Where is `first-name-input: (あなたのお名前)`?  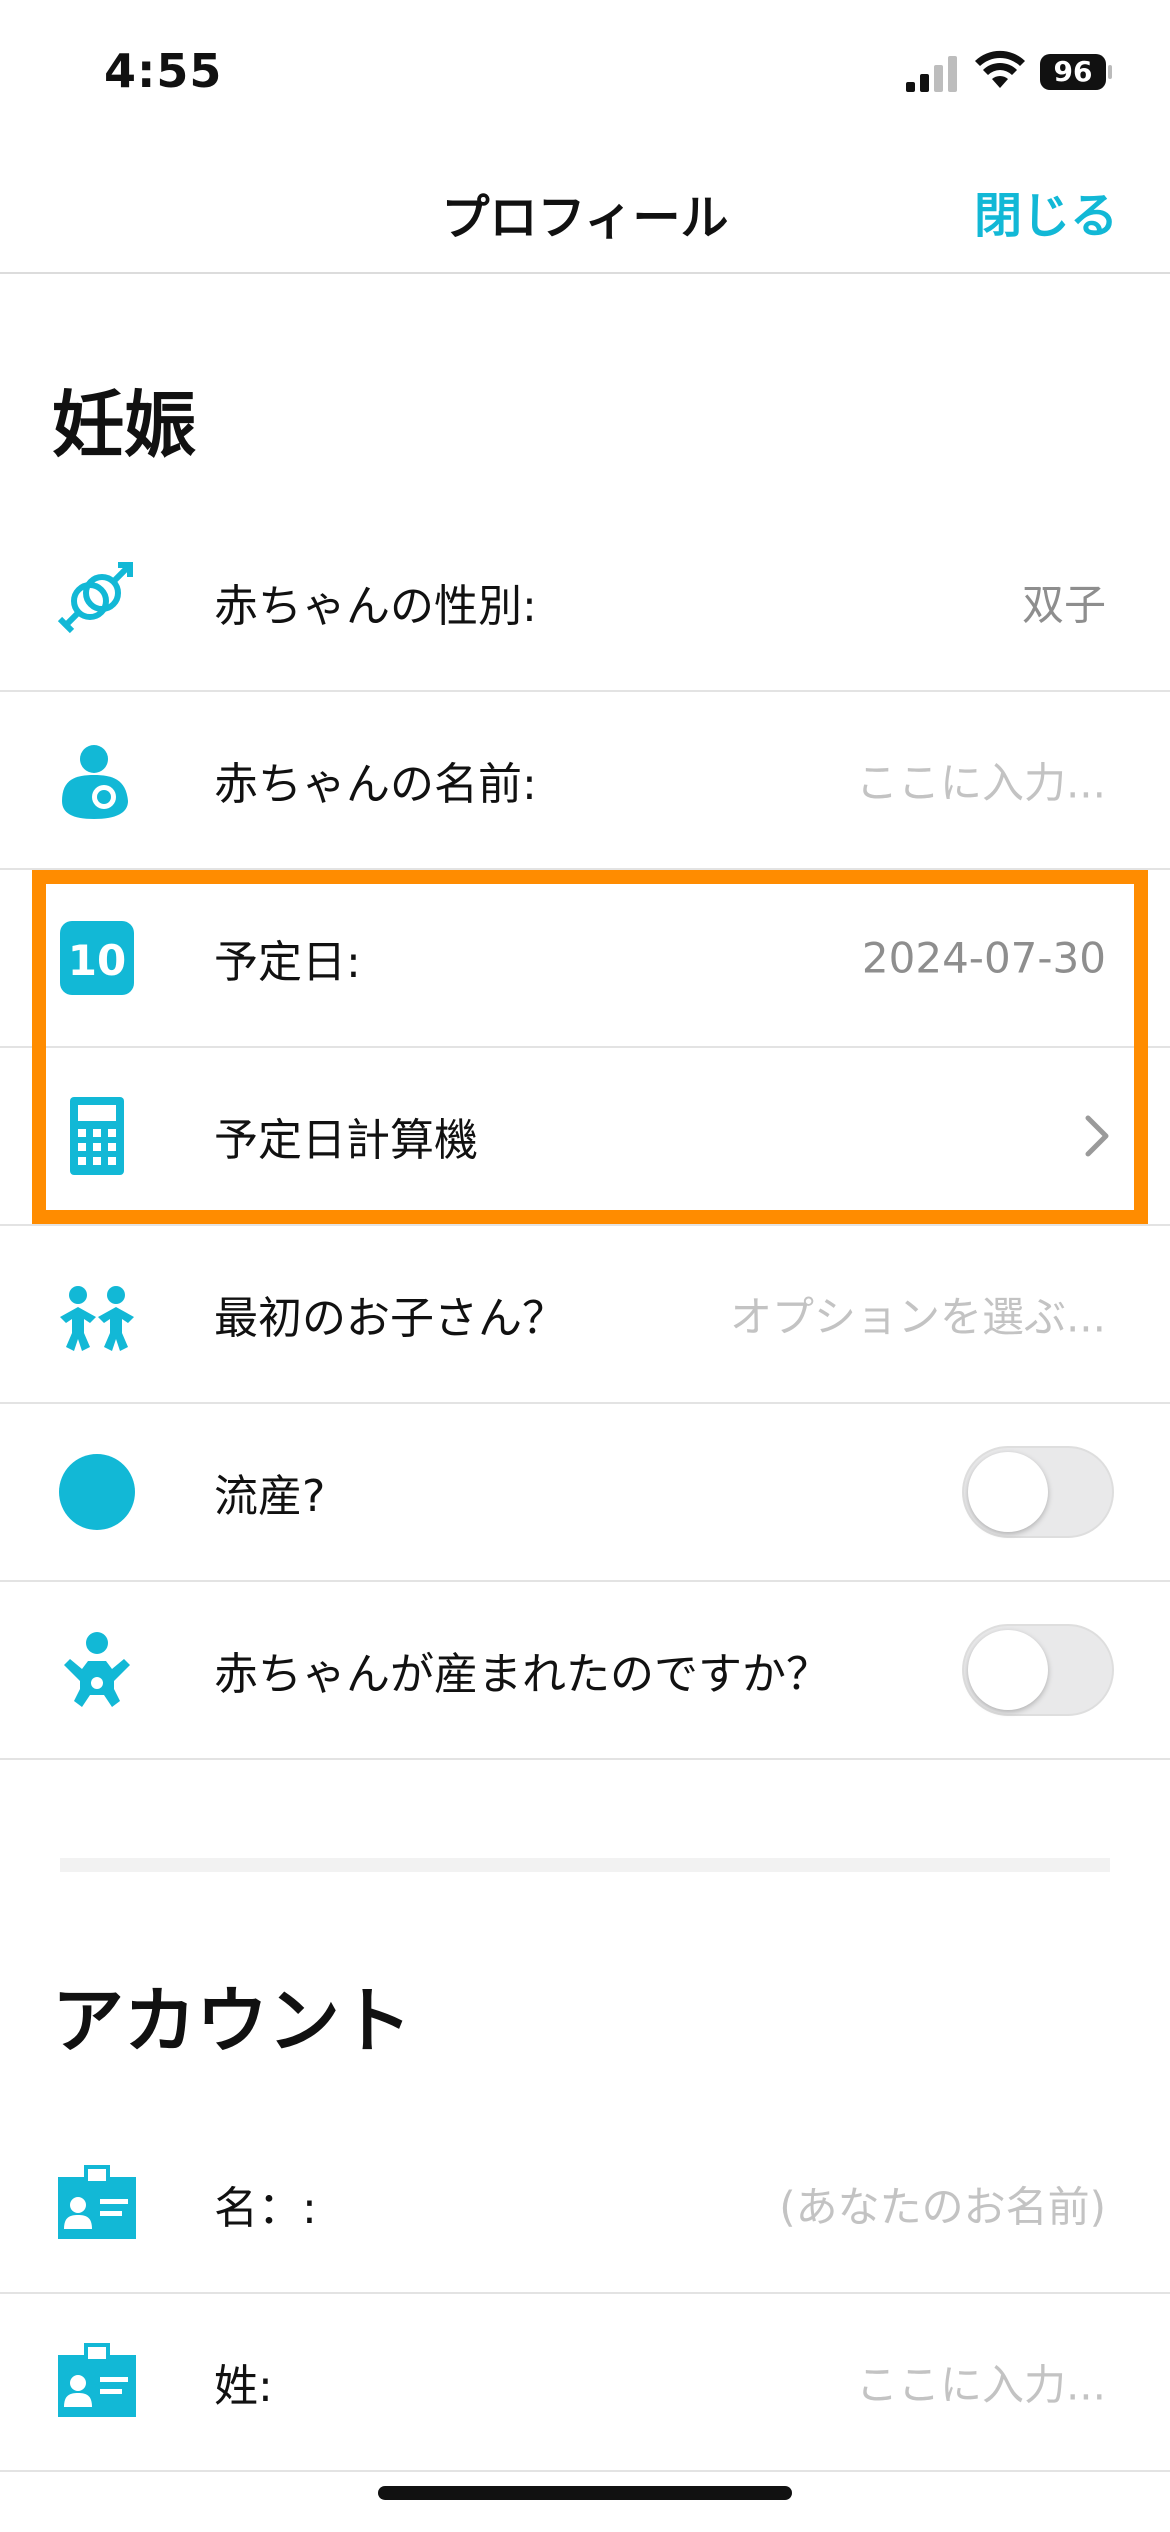 first-name-input: (あなたのお名前) is located at coordinates (942, 2204).